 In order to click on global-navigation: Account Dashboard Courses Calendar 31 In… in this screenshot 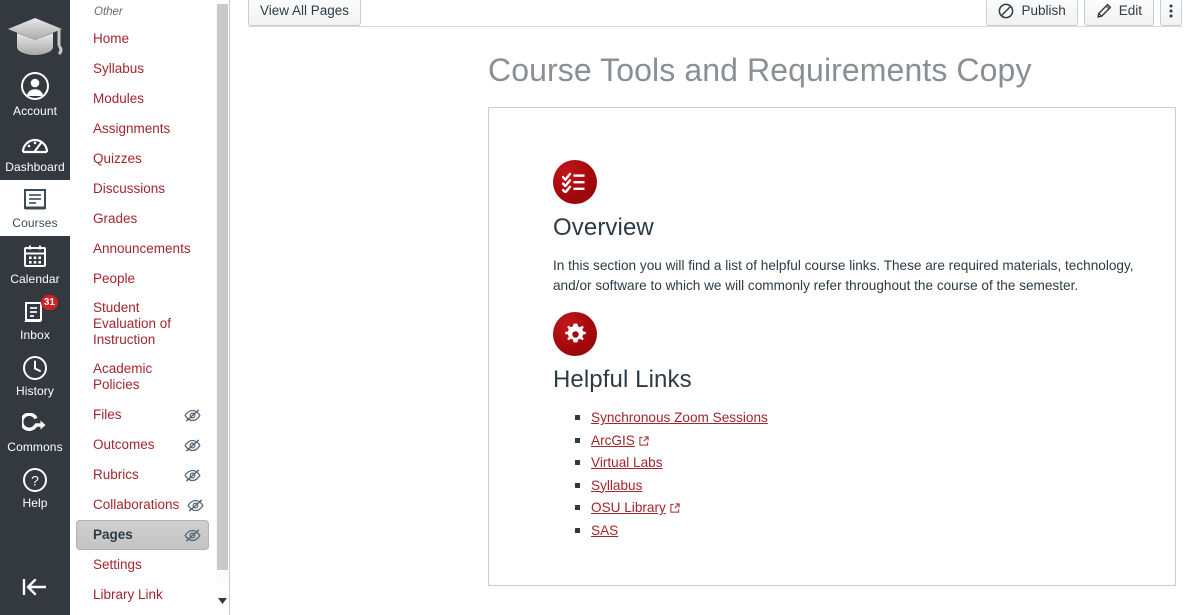, I will do `click(35, 307)`.